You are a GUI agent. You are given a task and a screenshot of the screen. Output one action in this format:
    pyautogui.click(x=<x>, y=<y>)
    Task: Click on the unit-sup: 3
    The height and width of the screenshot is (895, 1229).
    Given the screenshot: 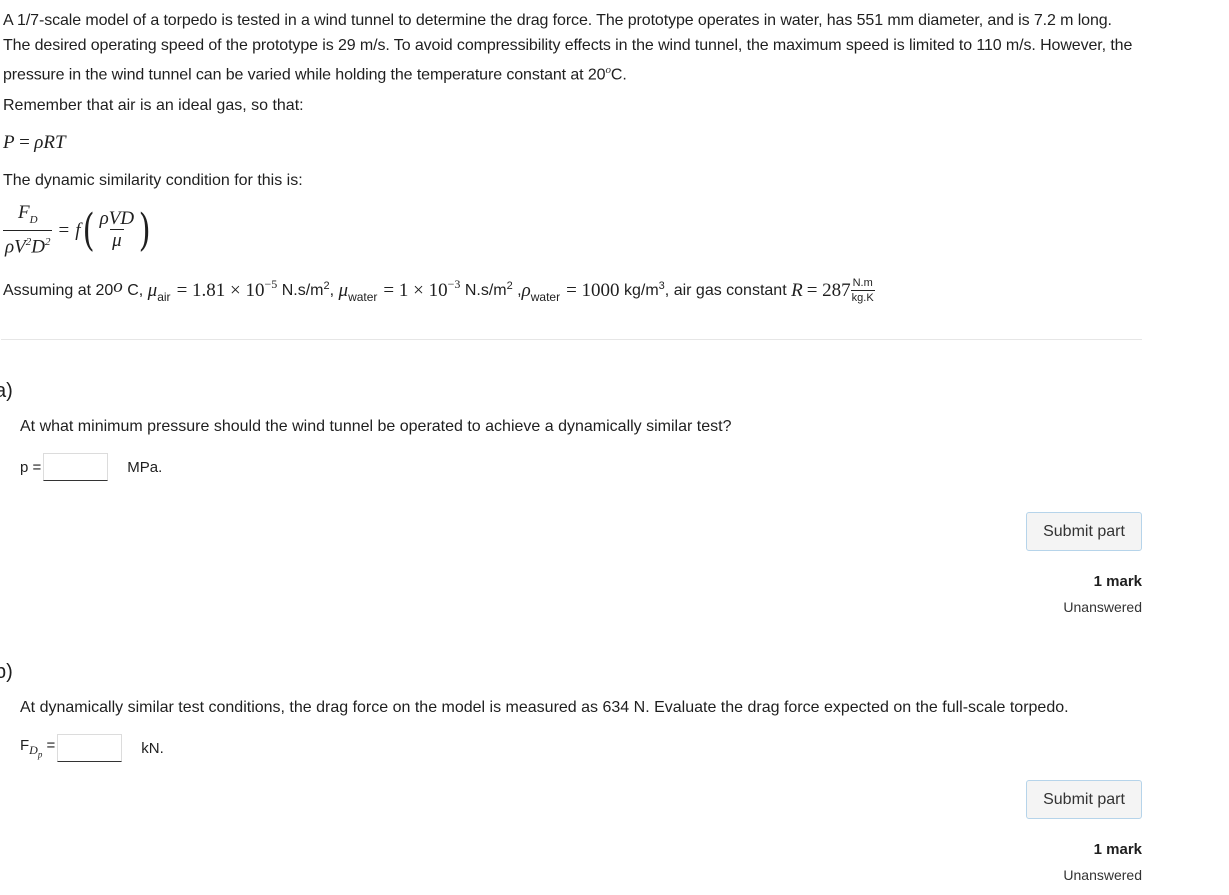 What is the action you would take?
    pyautogui.click(x=661, y=285)
    